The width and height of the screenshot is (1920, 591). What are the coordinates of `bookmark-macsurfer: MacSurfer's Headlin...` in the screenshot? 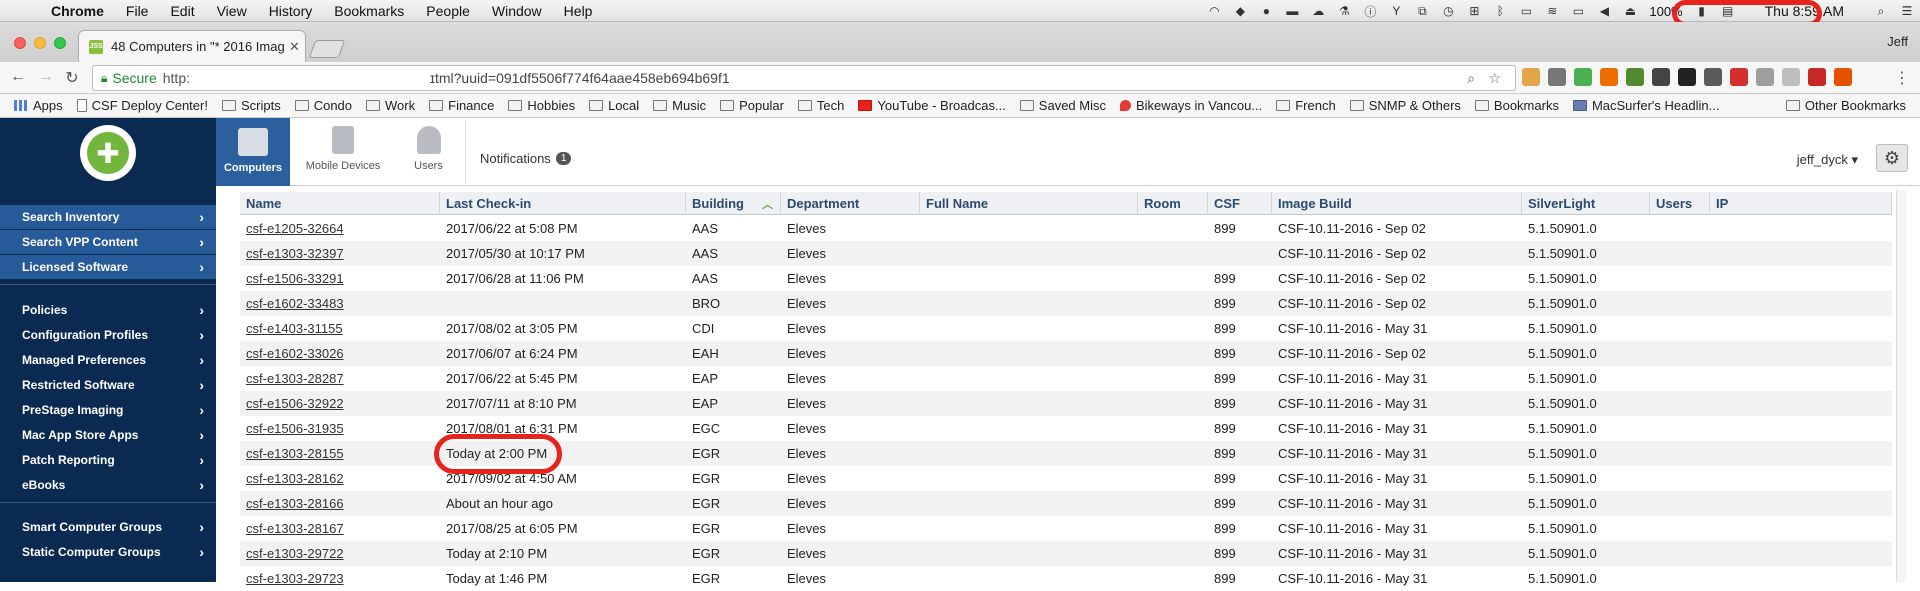 It's located at (1645, 105).